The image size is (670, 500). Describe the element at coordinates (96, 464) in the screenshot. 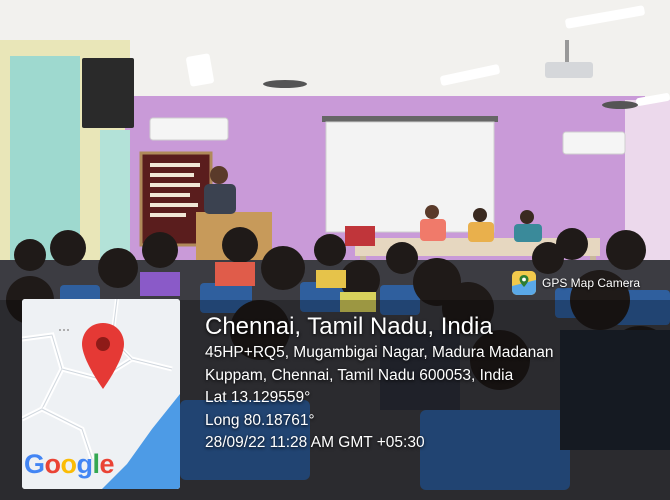

I see `google-logo-letter: l` at that location.